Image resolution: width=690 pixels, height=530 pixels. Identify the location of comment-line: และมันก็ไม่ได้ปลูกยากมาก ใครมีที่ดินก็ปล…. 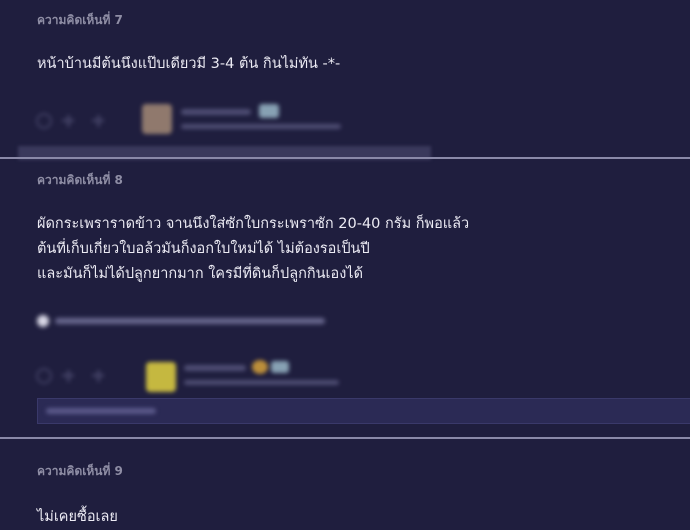
(200, 274).